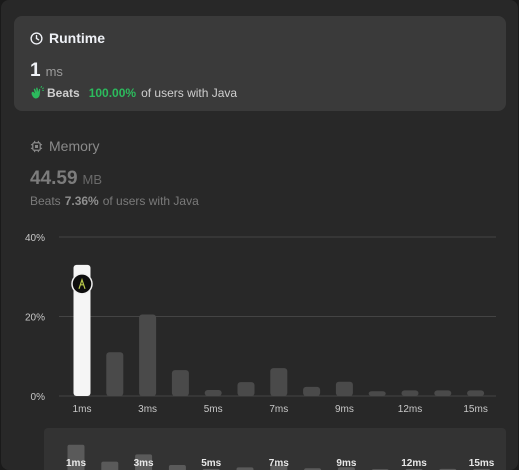  I want to click on x-tick-label: 1ms, so click(82, 409).